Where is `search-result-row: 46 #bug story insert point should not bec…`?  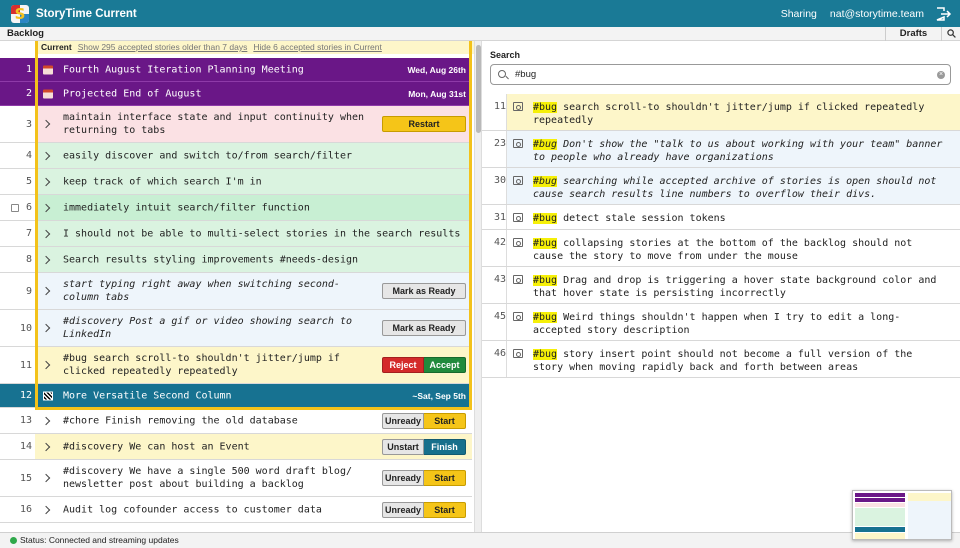 search-result-row: 46 #bug story insert point should not bec… is located at coordinates (721, 359).